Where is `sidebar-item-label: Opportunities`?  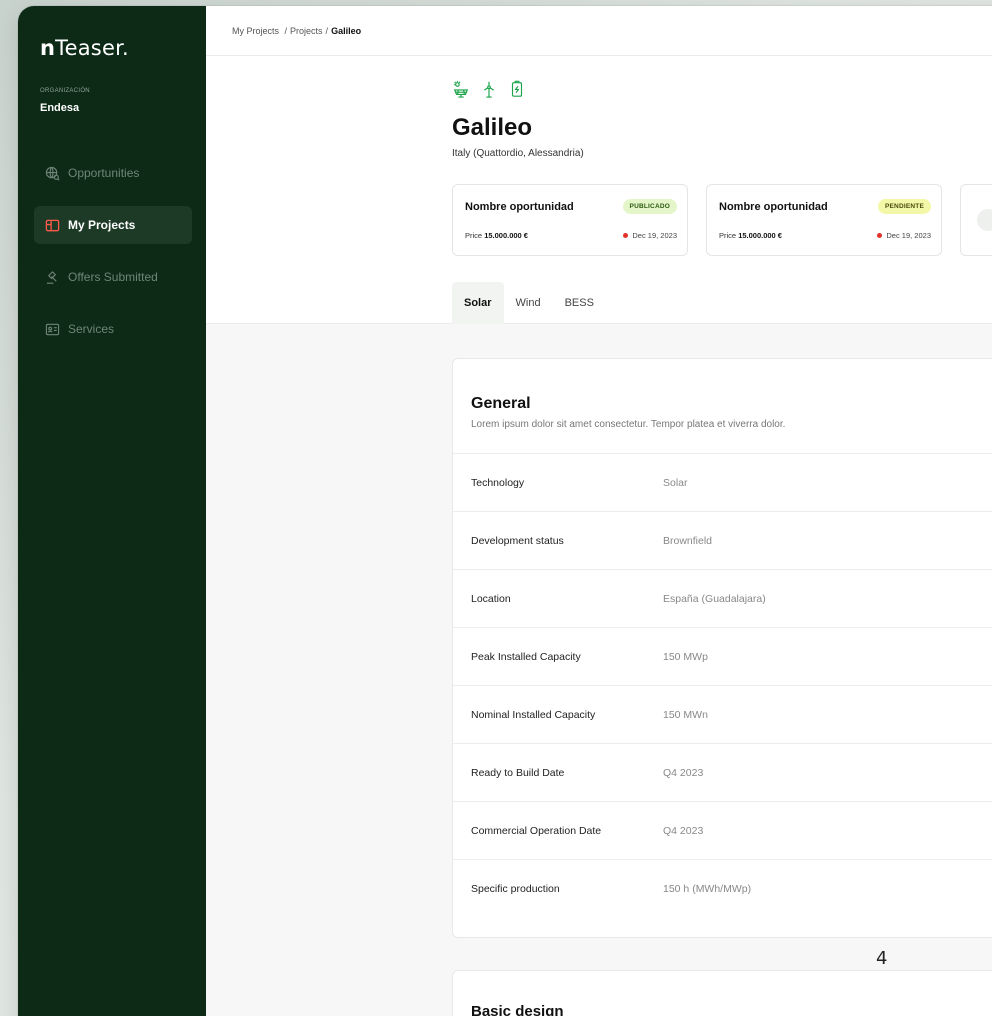
sidebar-item-label: Opportunities is located at coordinates (104, 173).